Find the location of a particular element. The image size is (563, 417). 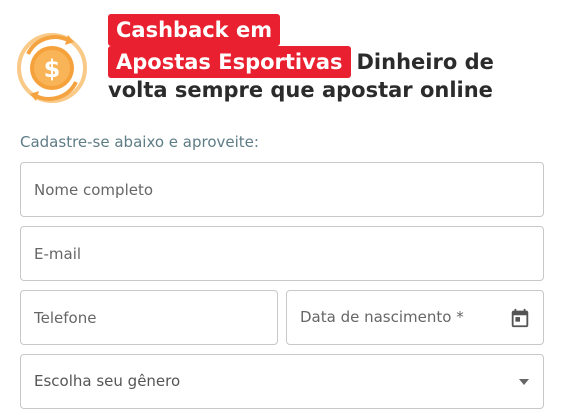

headline-text-return: volta sempre que apostar online is located at coordinates (300, 90).